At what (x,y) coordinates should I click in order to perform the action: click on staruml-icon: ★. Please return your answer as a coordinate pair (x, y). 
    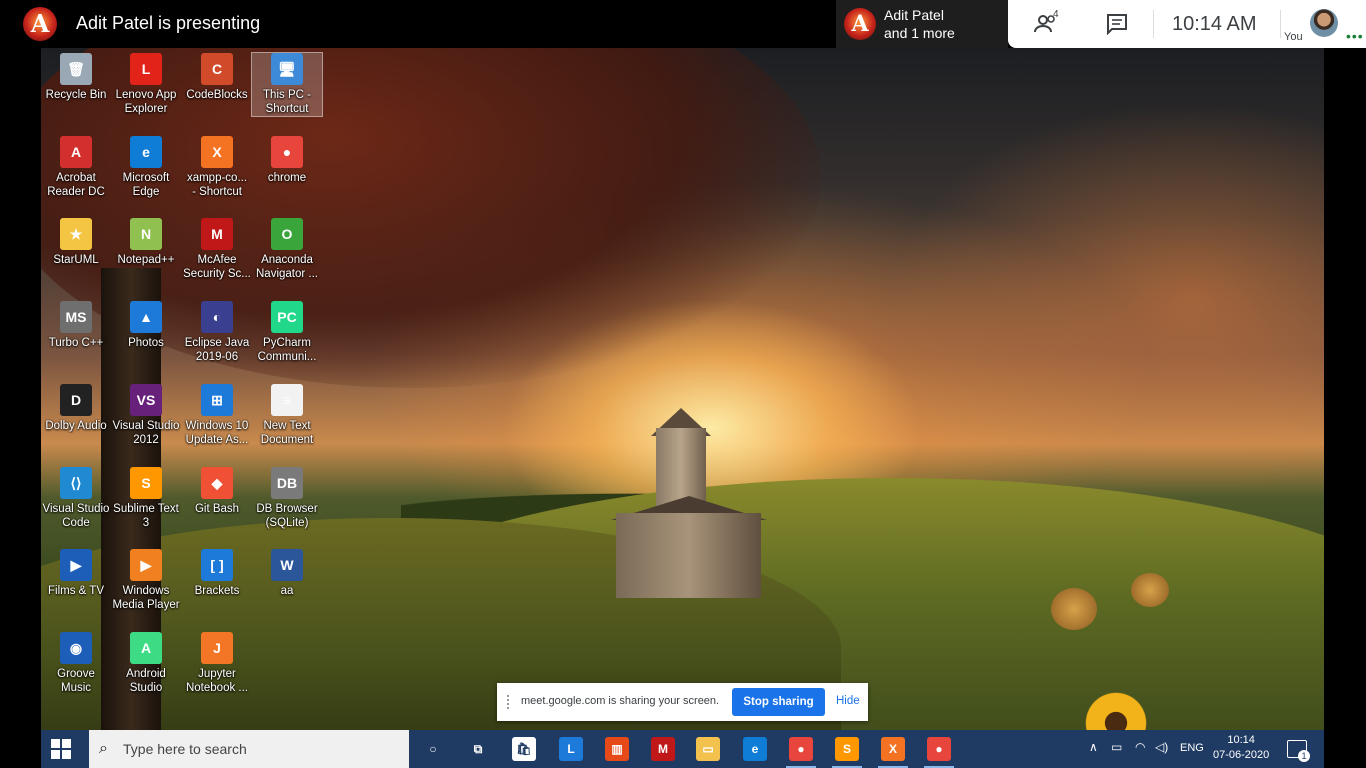
    Looking at the image, I should click on (76, 234).